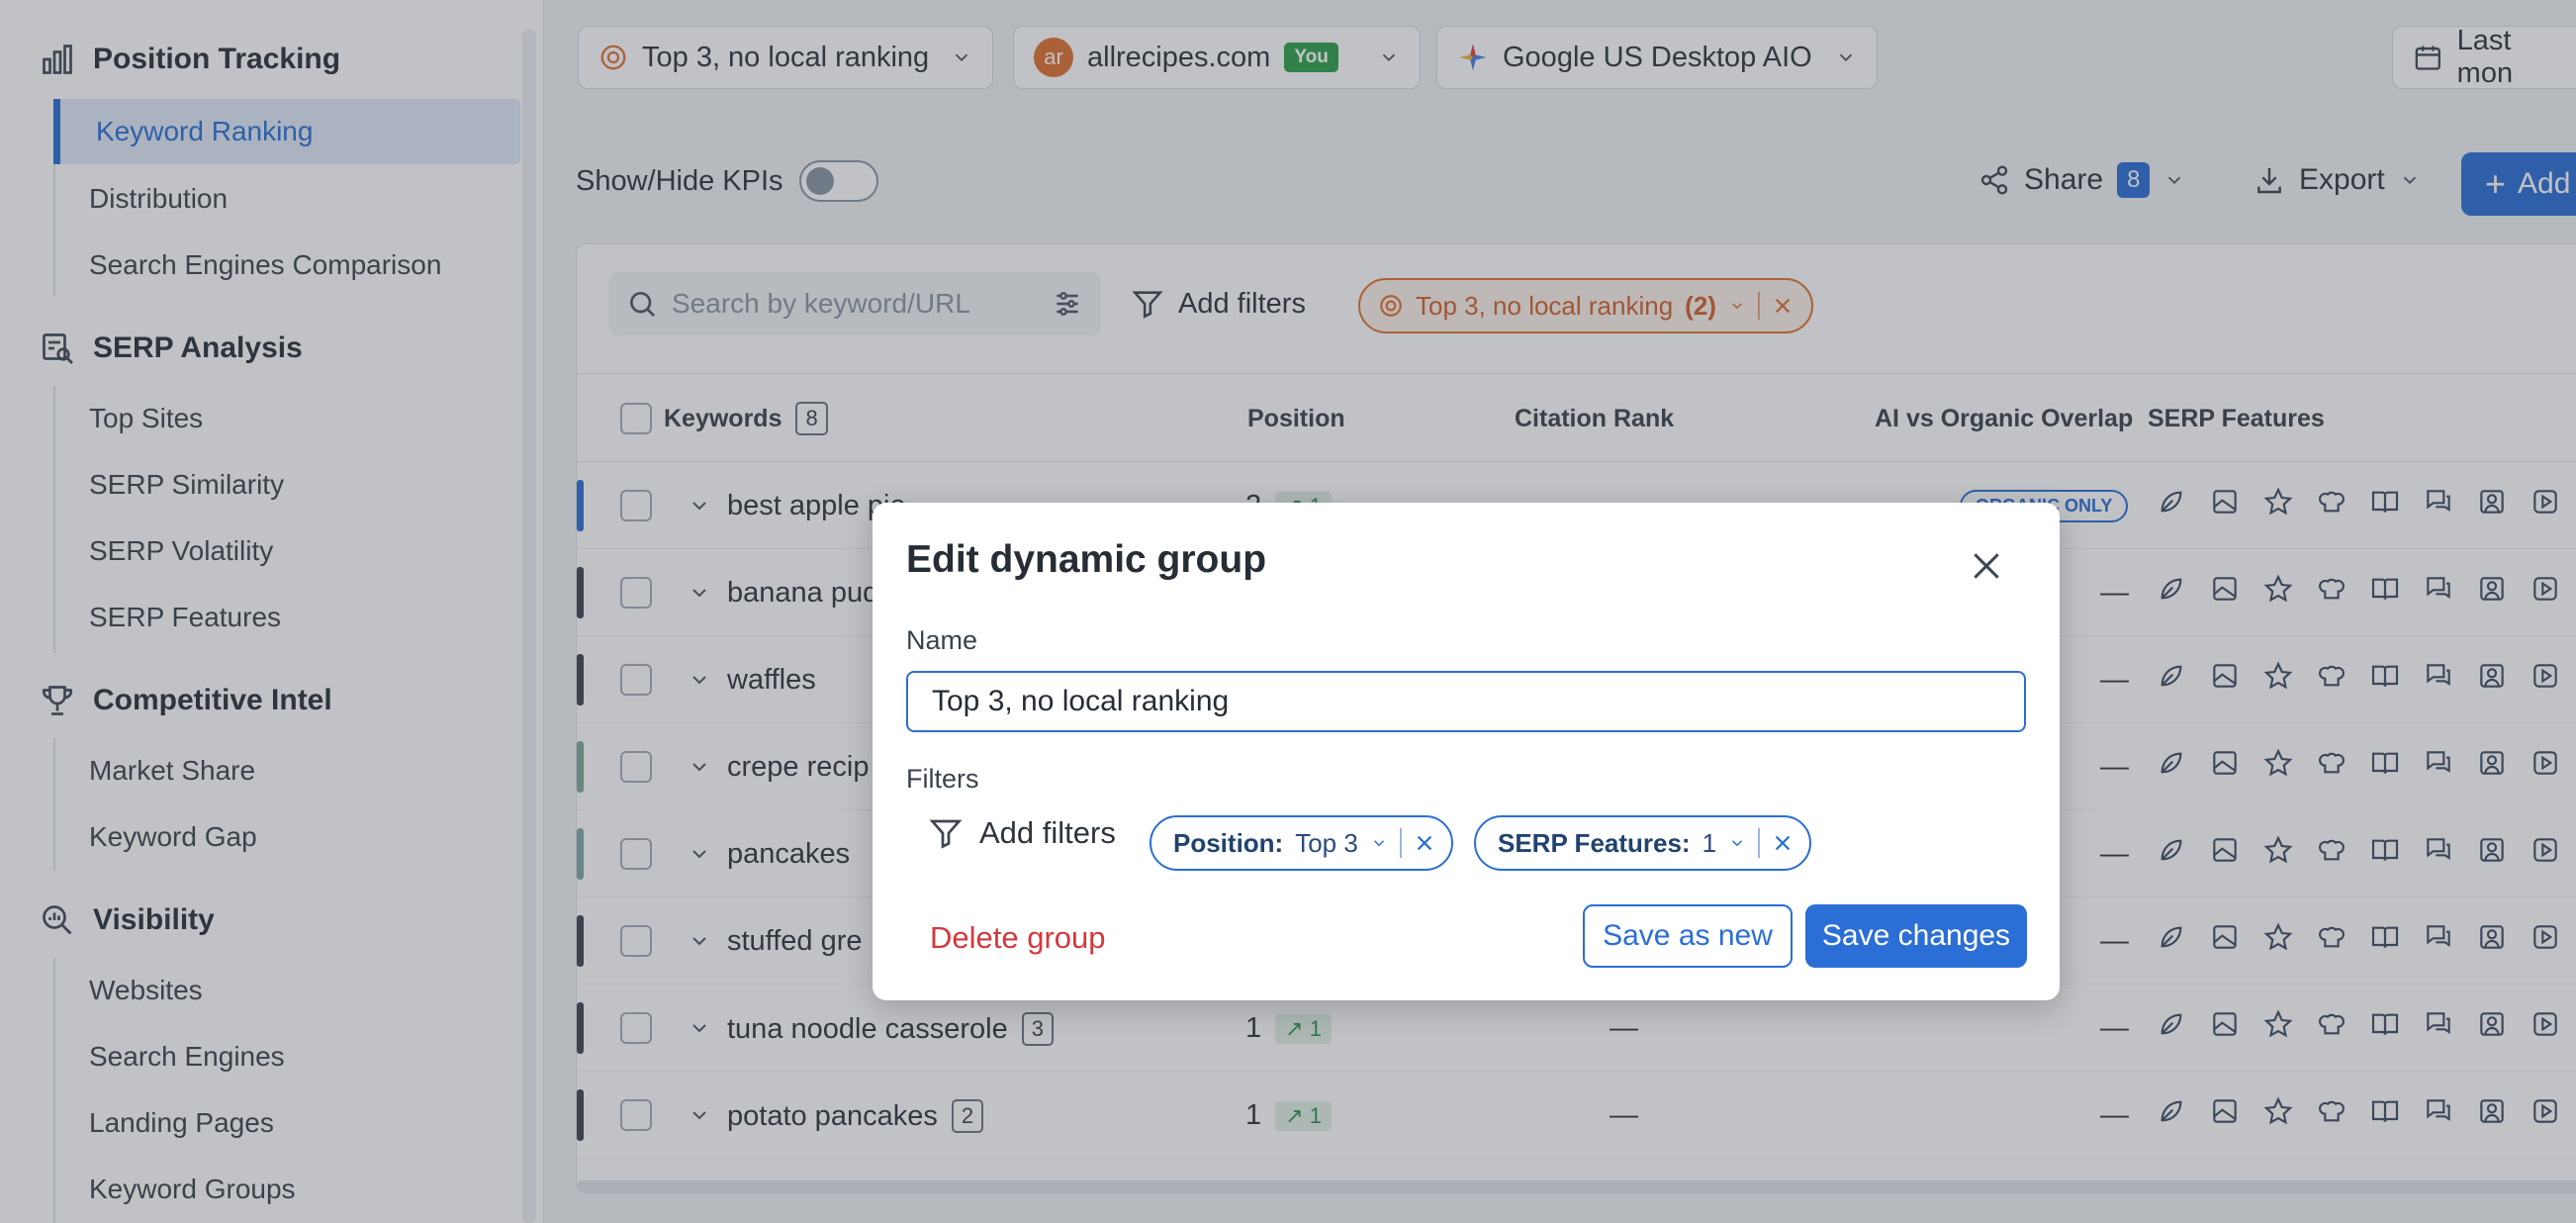  I want to click on modal-title: Edit dynamic group, so click(1086, 559).